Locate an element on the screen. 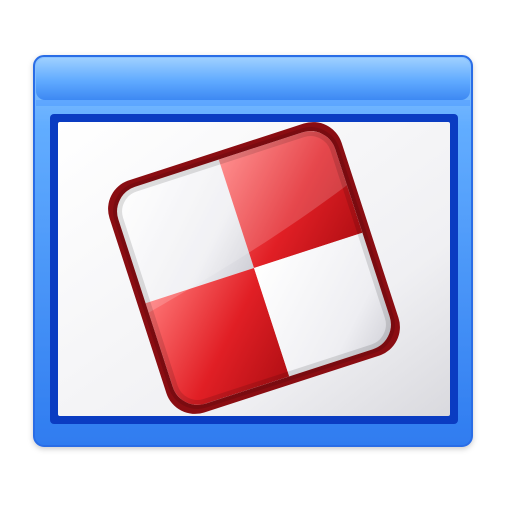 This screenshot has height=512, width=512. title-bar is located at coordinates (253, 79).